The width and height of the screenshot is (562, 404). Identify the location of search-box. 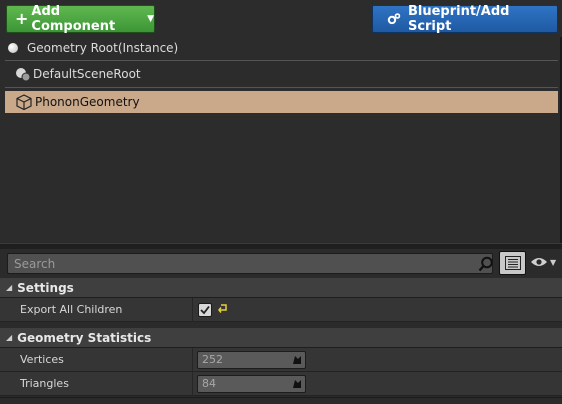
(250, 263).